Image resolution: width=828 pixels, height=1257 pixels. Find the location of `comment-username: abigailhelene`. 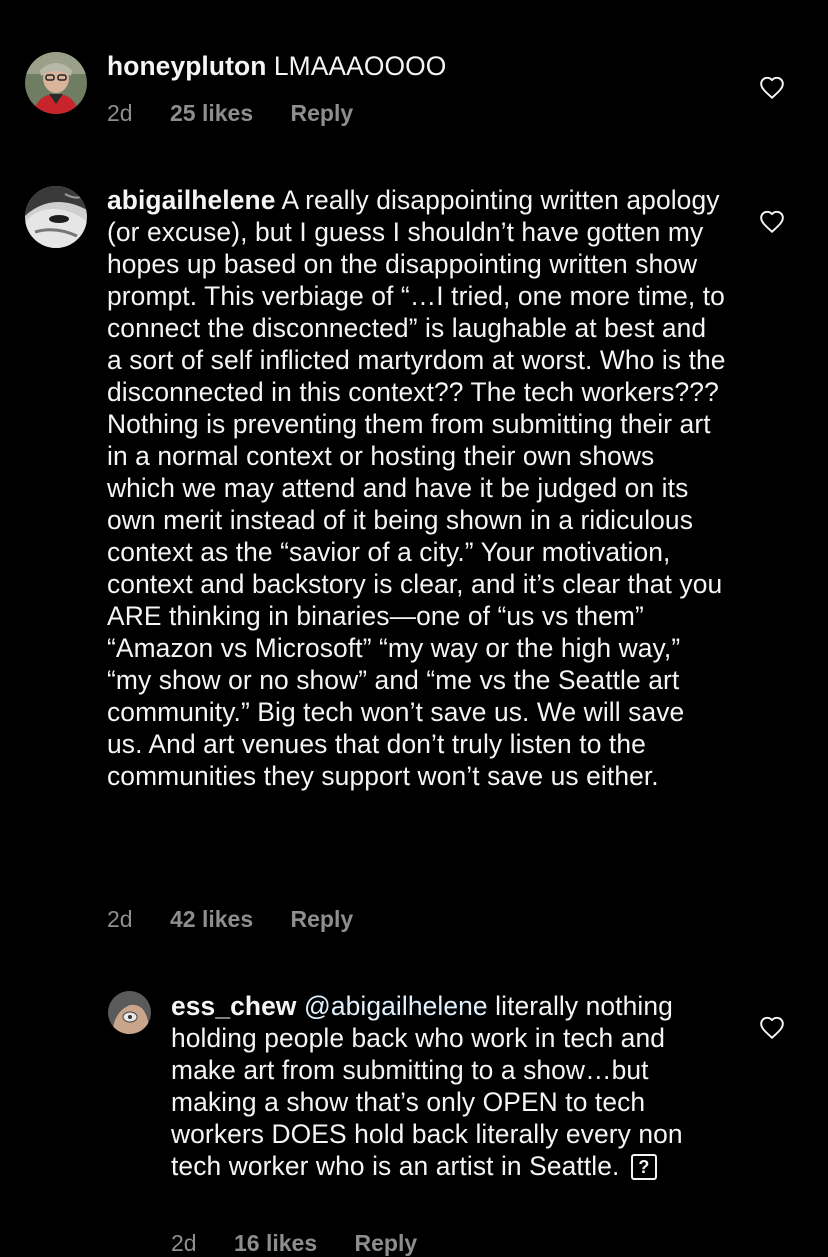

comment-username: abigailhelene is located at coordinates (191, 200).